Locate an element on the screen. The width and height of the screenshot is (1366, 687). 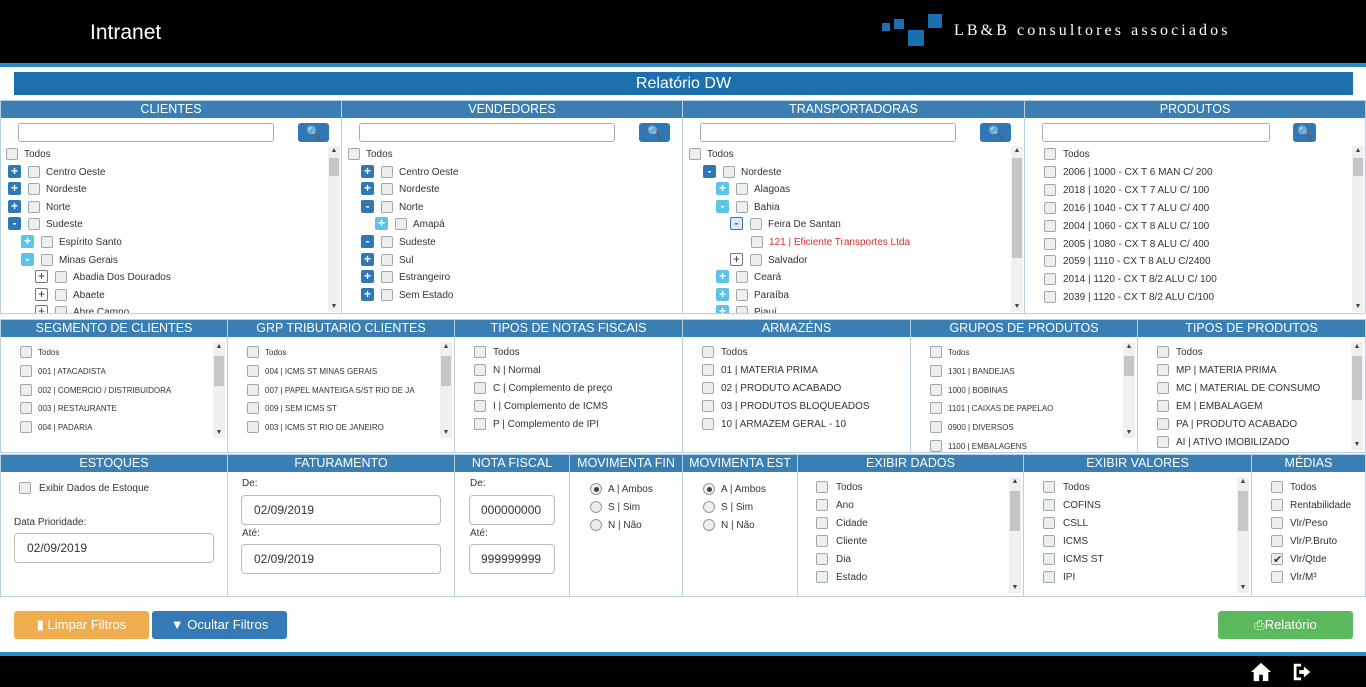
movimenta_est-radio-option: N | Não is located at coordinates (748, 526).